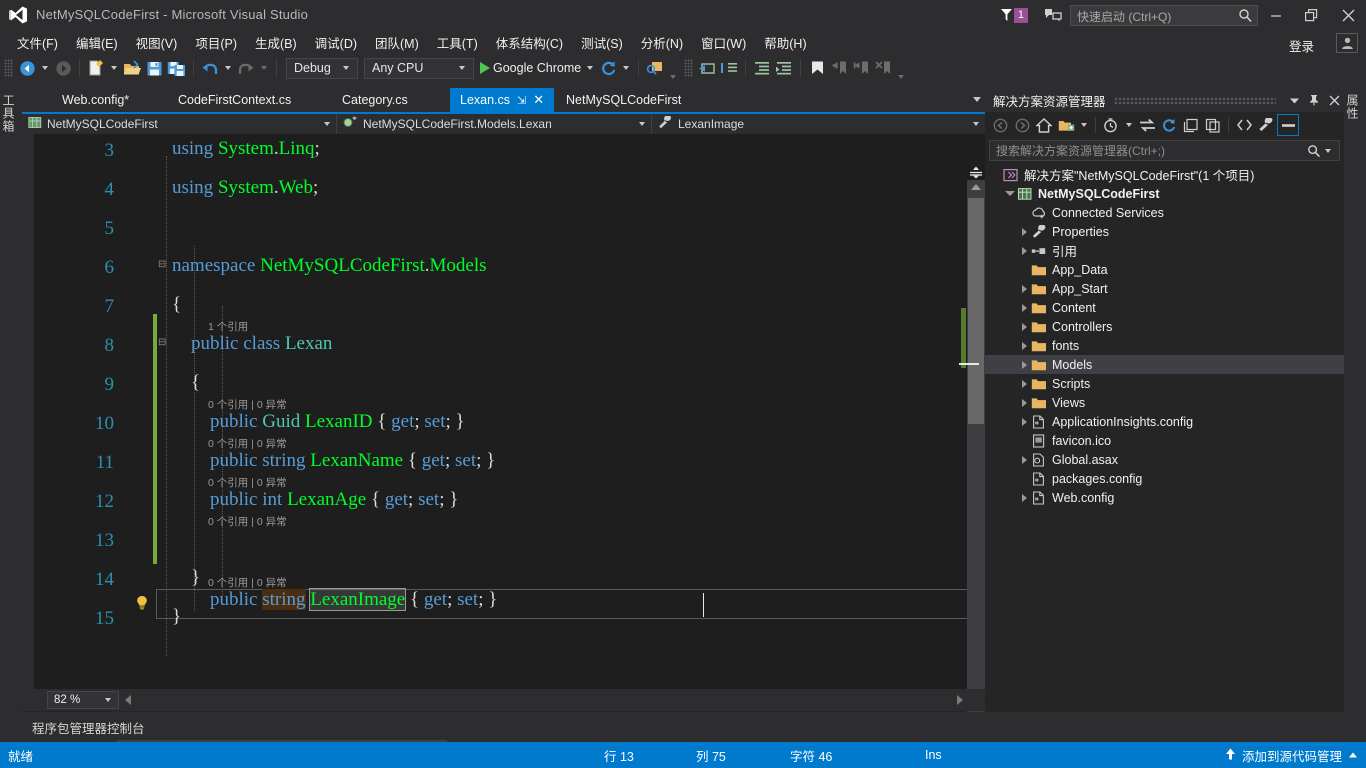 This screenshot has height=768, width=1366. I want to click on editor-horizontal-scrollbar, so click(554, 700).